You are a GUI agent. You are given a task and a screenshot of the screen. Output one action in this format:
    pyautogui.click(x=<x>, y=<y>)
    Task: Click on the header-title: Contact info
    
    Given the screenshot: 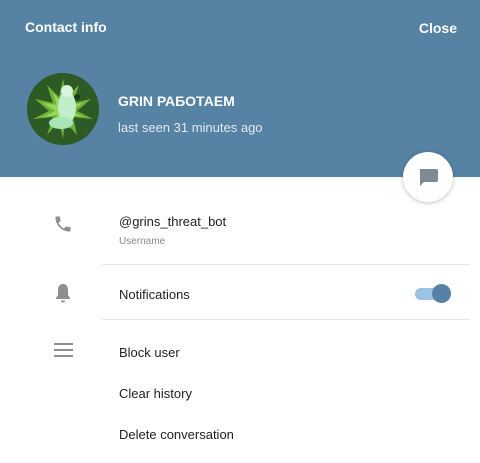 What is the action you would take?
    pyautogui.click(x=66, y=27)
    